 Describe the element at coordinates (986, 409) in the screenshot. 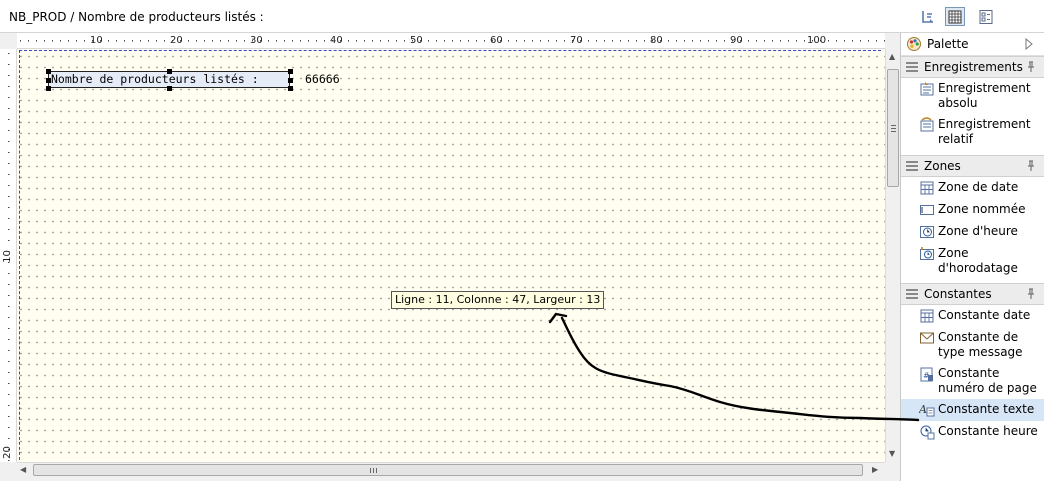

I see `palette-item-label: Constante texte` at that location.